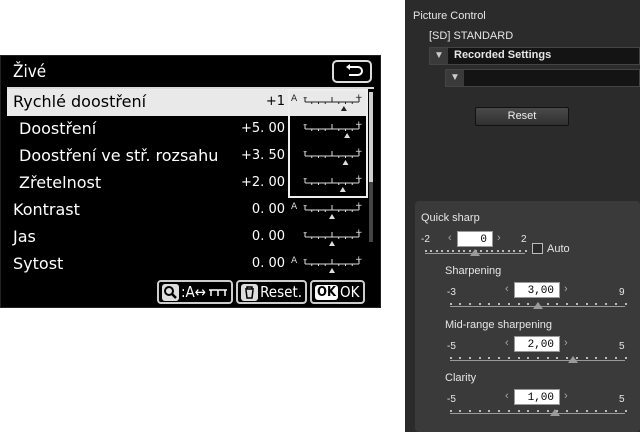  What do you see at coordinates (371, 137) in the screenshot?
I see `scrollbar-thumb` at bounding box center [371, 137].